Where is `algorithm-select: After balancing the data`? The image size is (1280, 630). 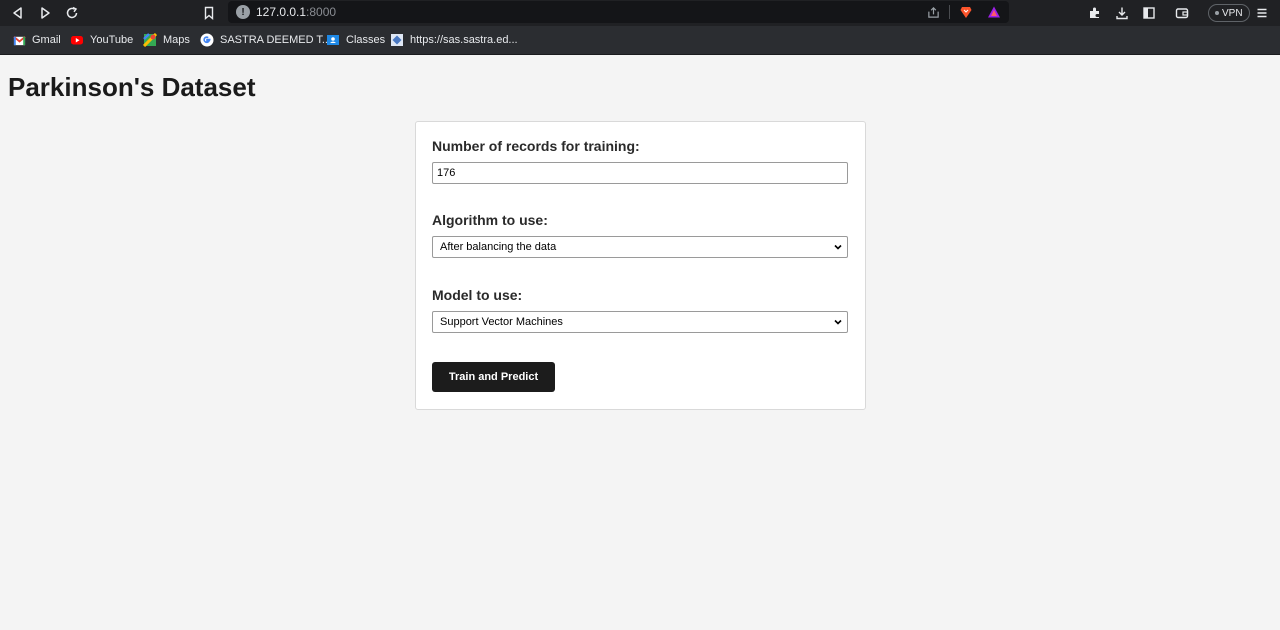 algorithm-select: After balancing the data is located at coordinates (640, 247).